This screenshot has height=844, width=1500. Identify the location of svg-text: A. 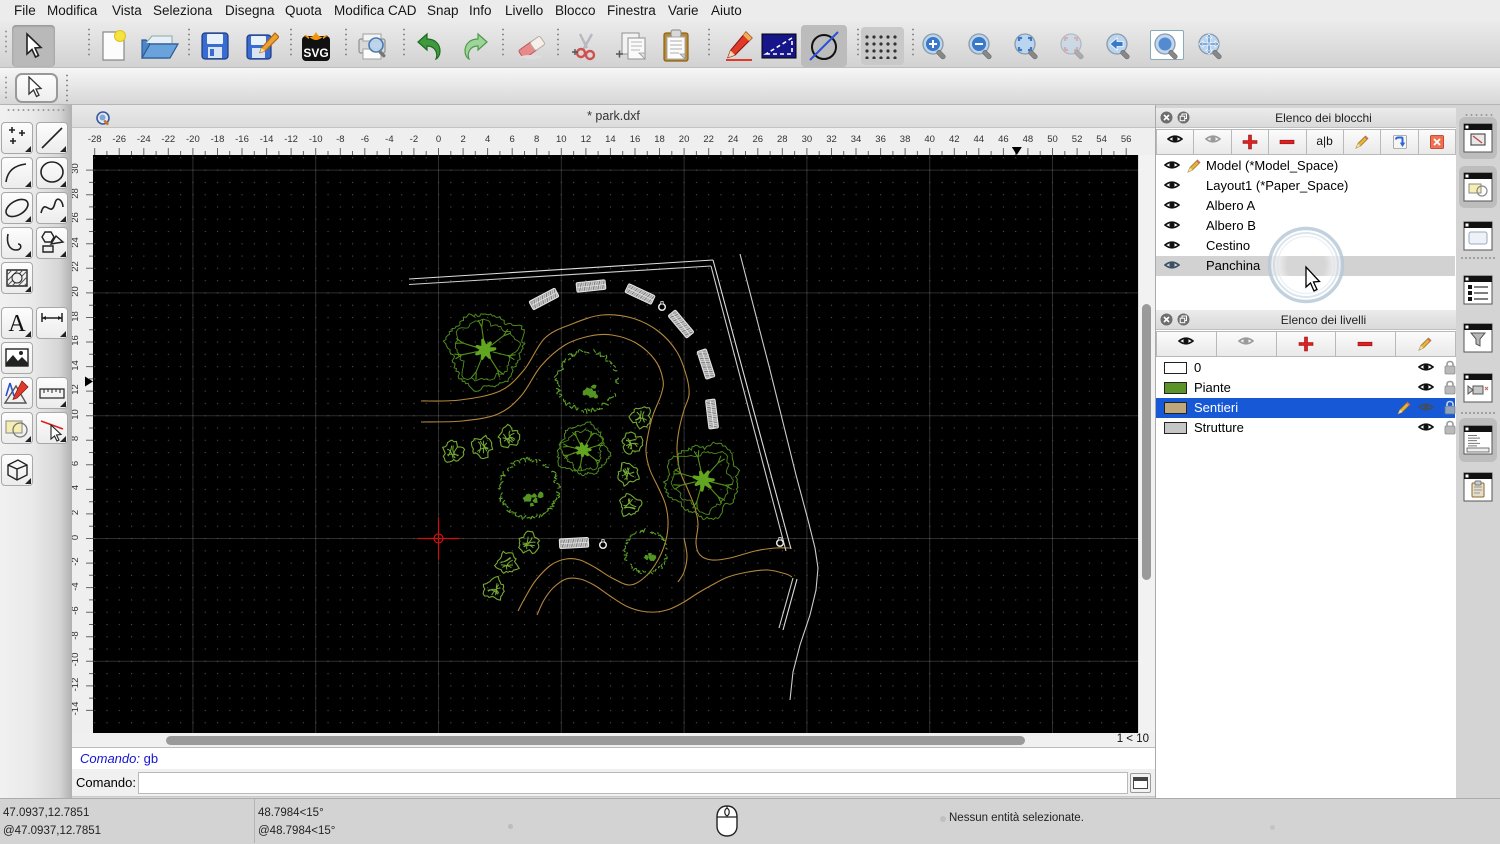
(17, 324).